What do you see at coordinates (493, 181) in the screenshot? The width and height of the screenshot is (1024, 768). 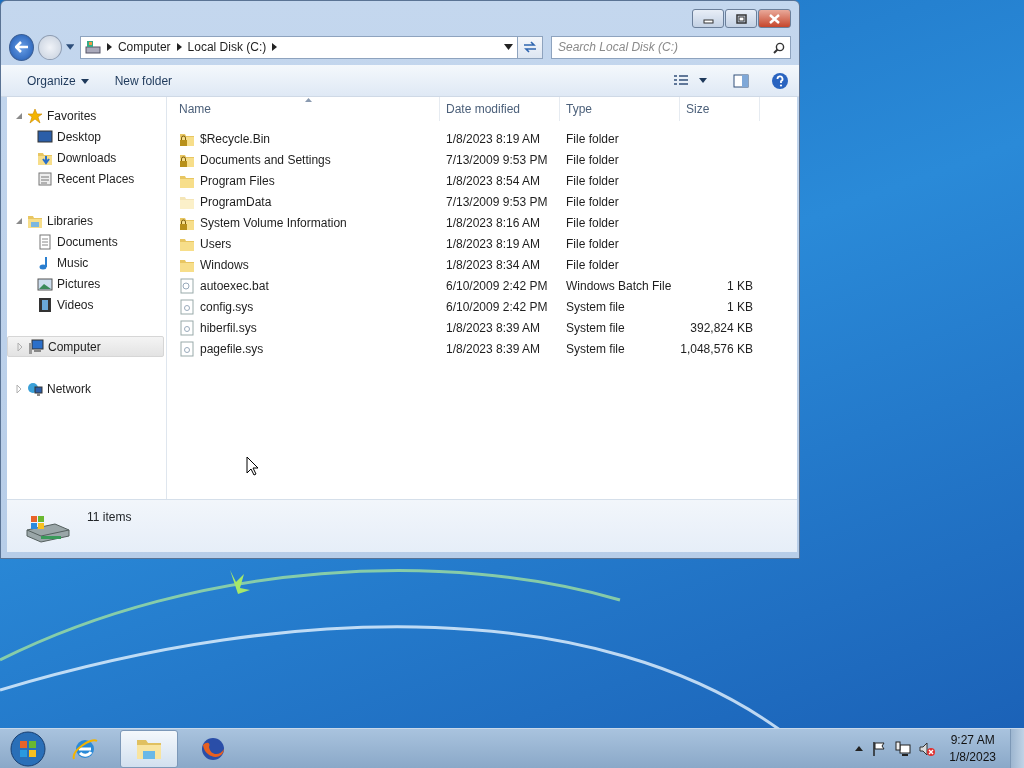 I see `date-cell-text: 1/8/2023 8:54 AM` at bounding box center [493, 181].